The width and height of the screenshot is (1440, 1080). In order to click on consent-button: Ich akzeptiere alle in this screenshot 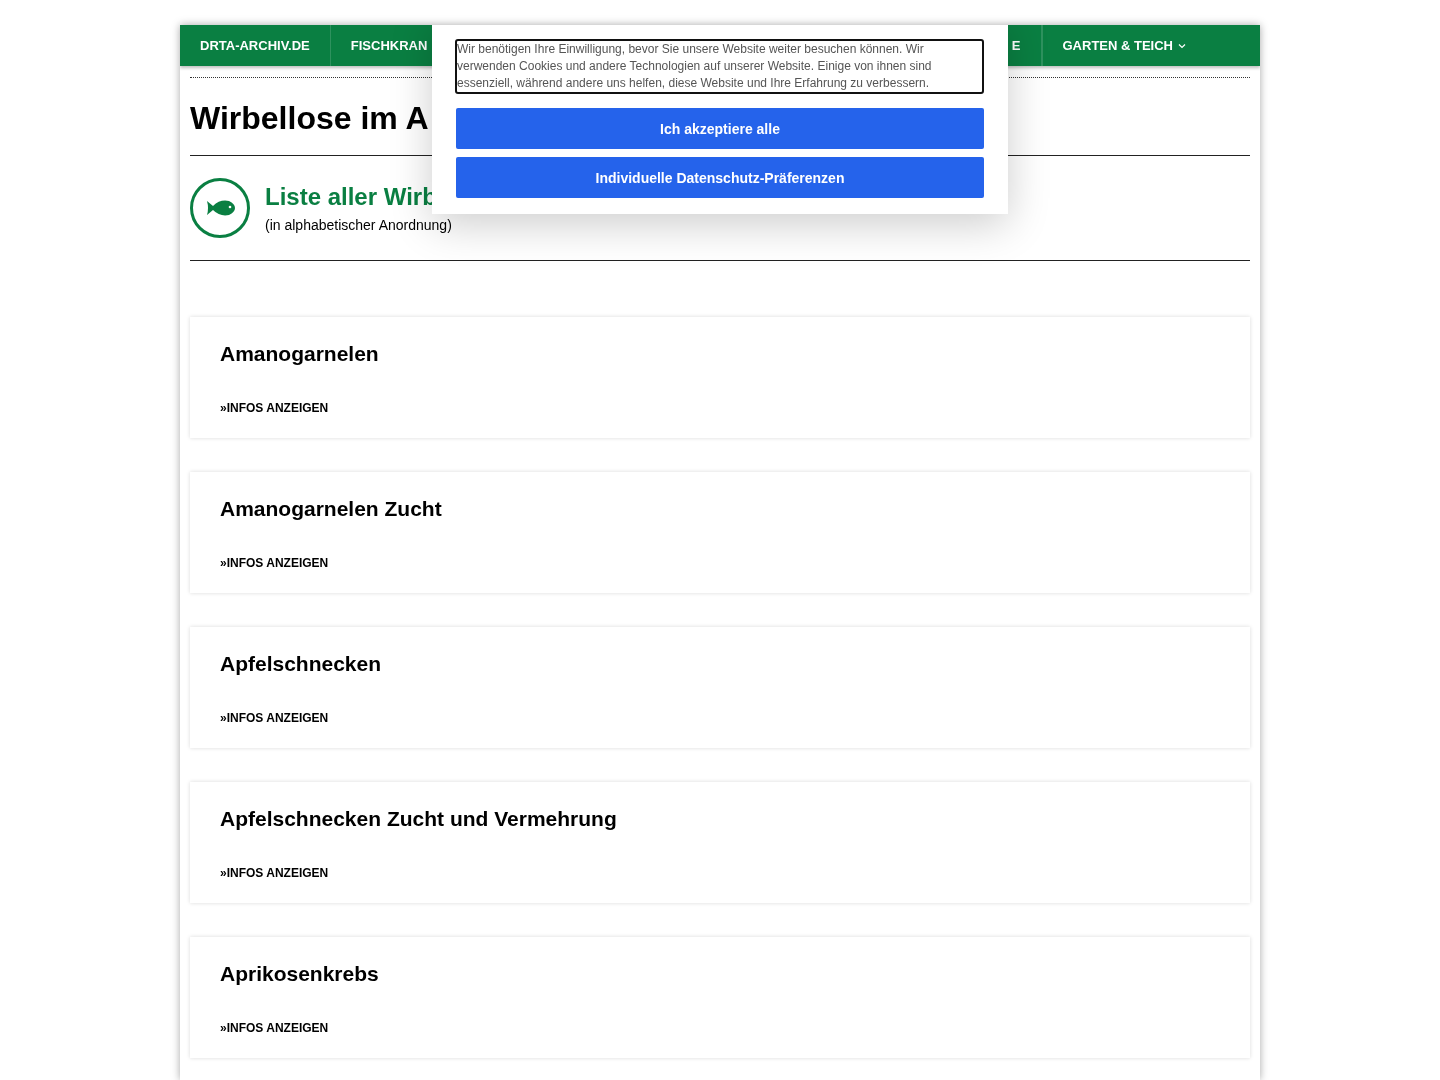, I will do `click(720, 128)`.